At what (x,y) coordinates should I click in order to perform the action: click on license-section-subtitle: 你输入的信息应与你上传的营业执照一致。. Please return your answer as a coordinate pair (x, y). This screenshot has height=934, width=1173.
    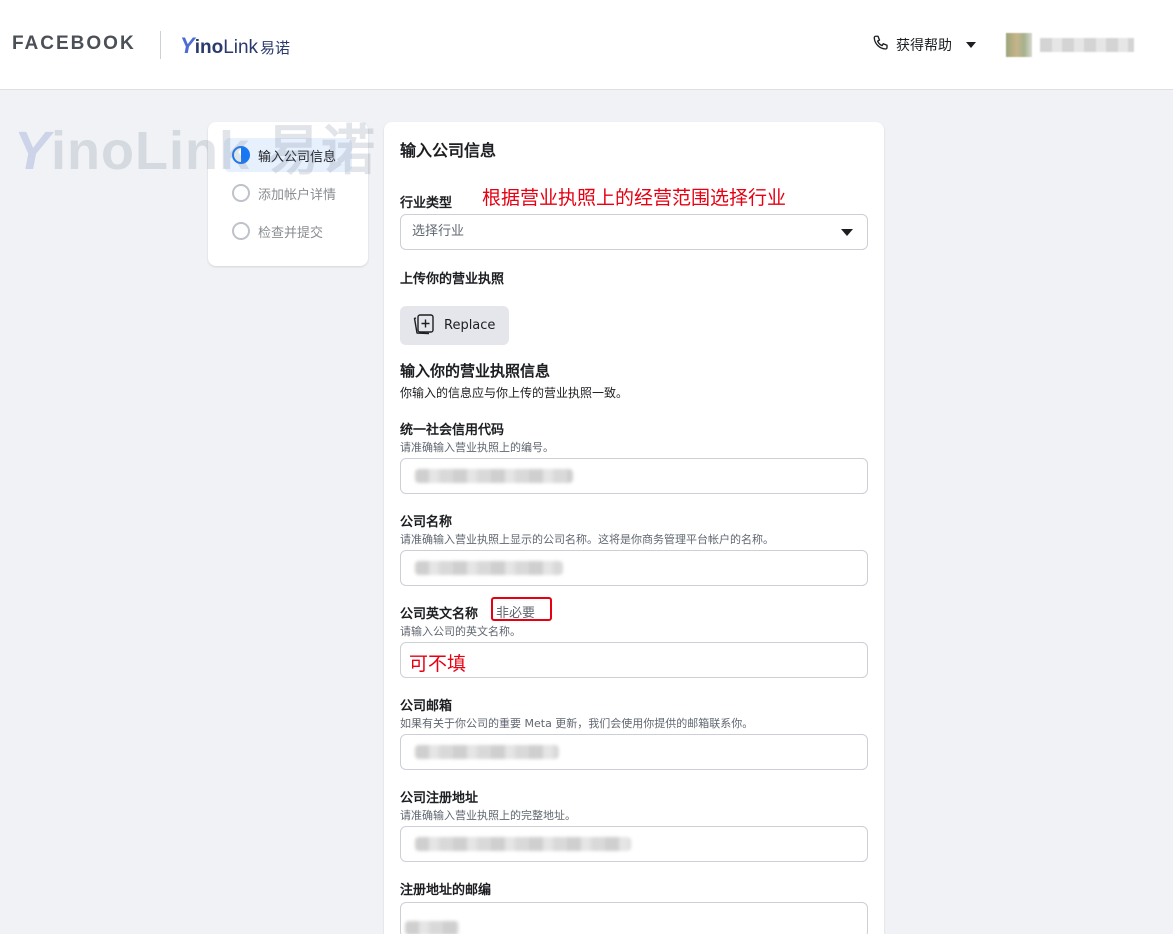
    Looking at the image, I should click on (514, 393).